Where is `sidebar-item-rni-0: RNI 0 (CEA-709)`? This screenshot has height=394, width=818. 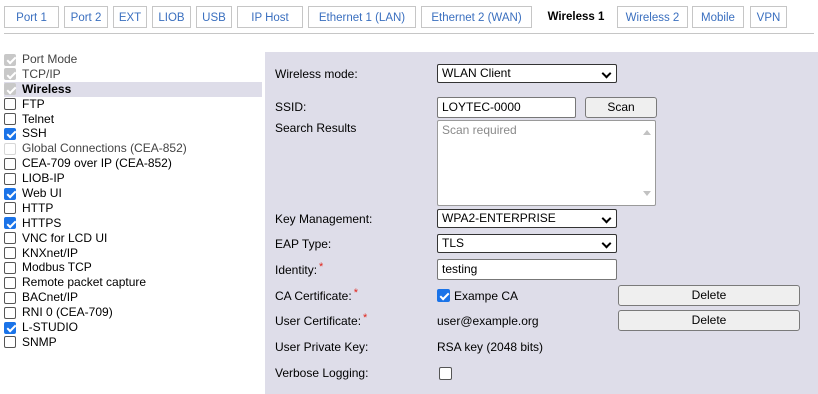
sidebar-item-rni-0: RNI 0 (CEA-709) is located at coordinates (133, 312).